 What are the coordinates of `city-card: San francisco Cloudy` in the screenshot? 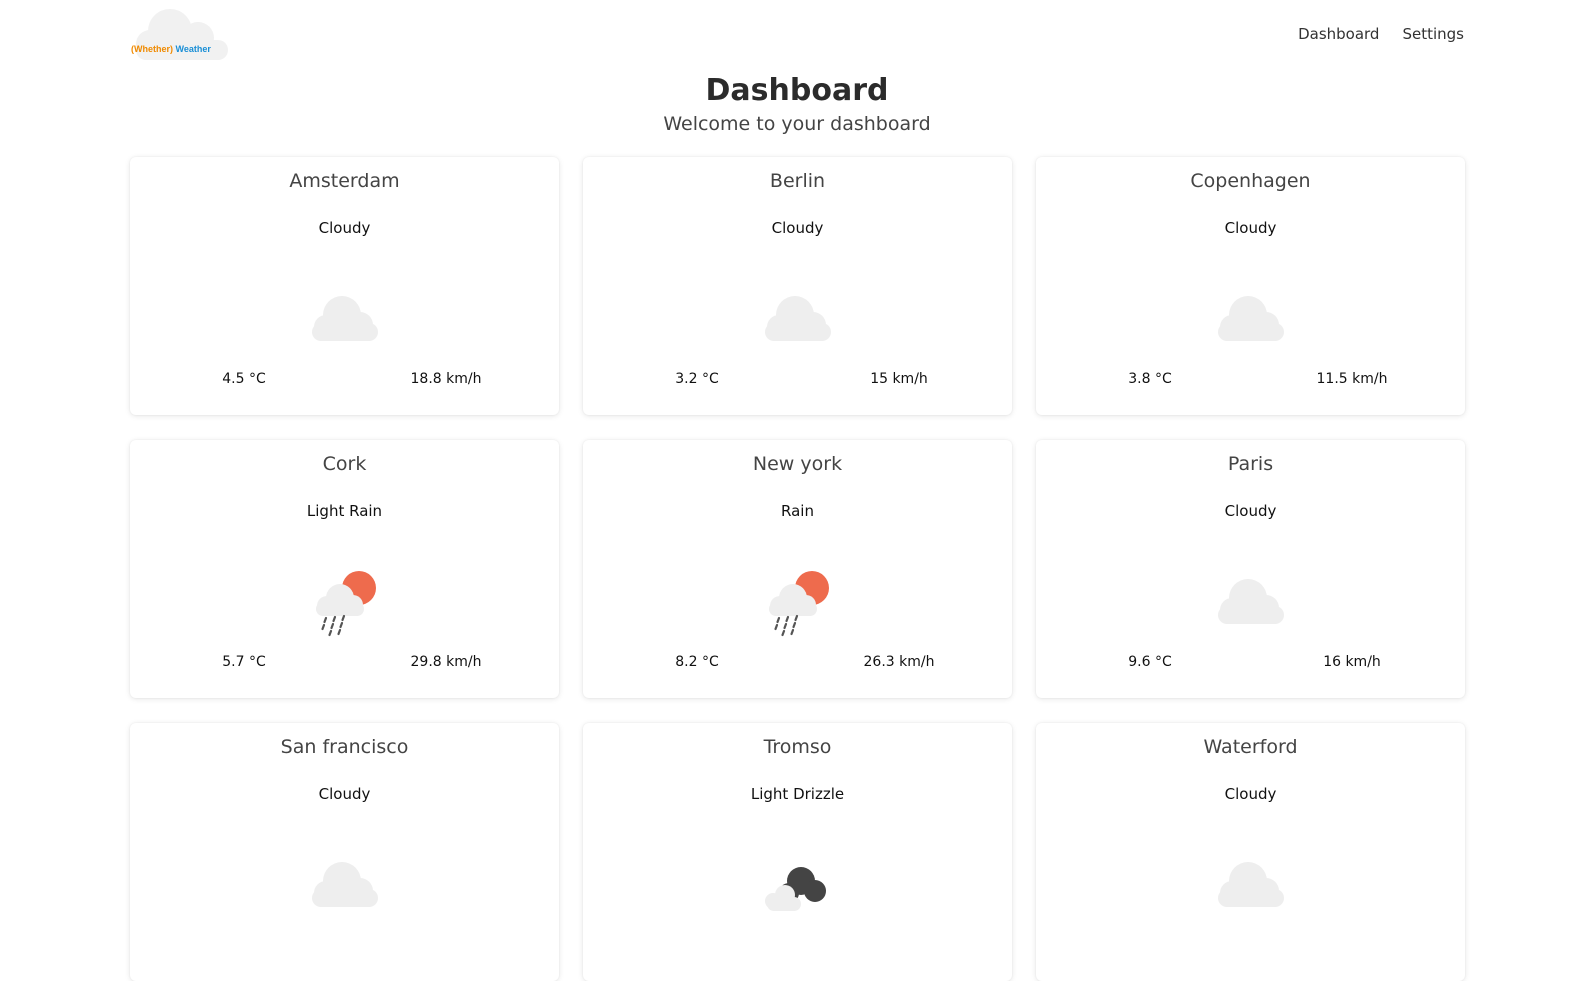 It's located at (344, 852).